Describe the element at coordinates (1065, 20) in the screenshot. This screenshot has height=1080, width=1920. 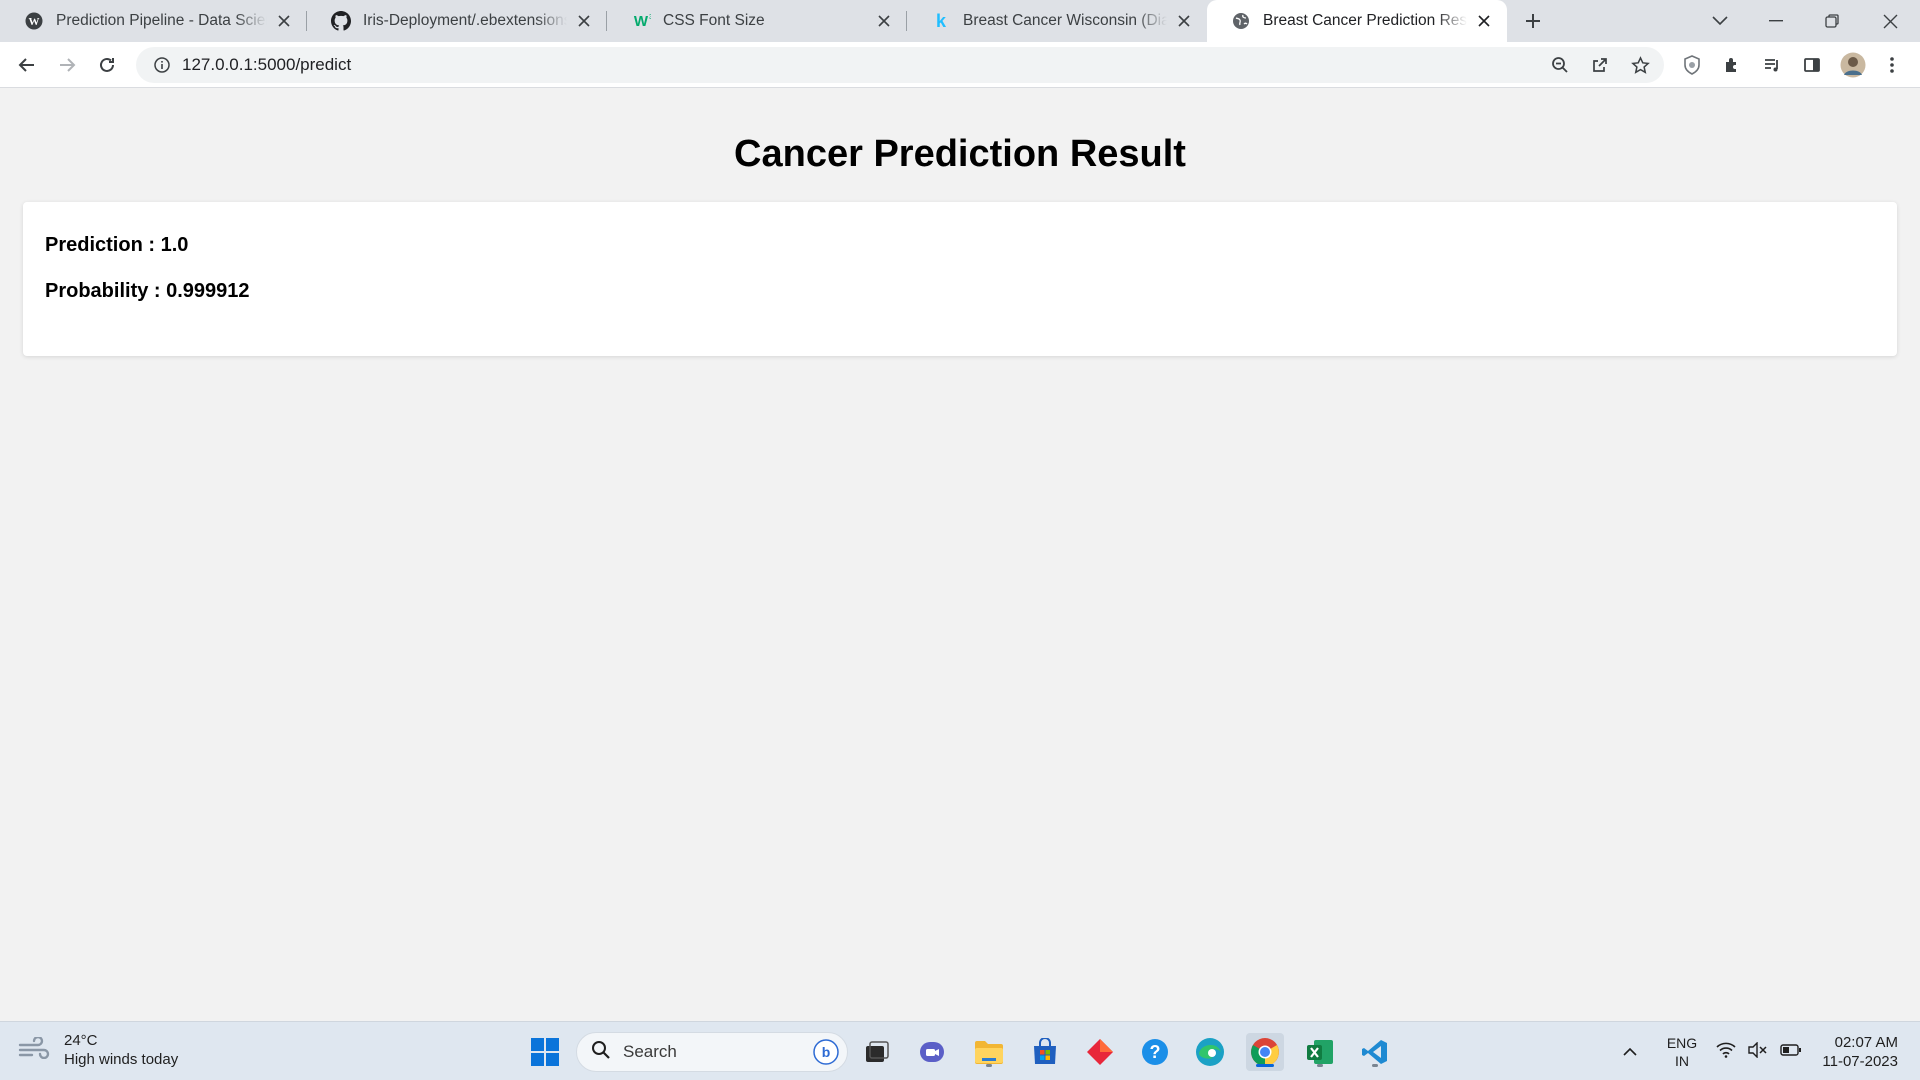
I see `tab-title: Breast Cancer Wisconsin (Diagnostic)` at that location.